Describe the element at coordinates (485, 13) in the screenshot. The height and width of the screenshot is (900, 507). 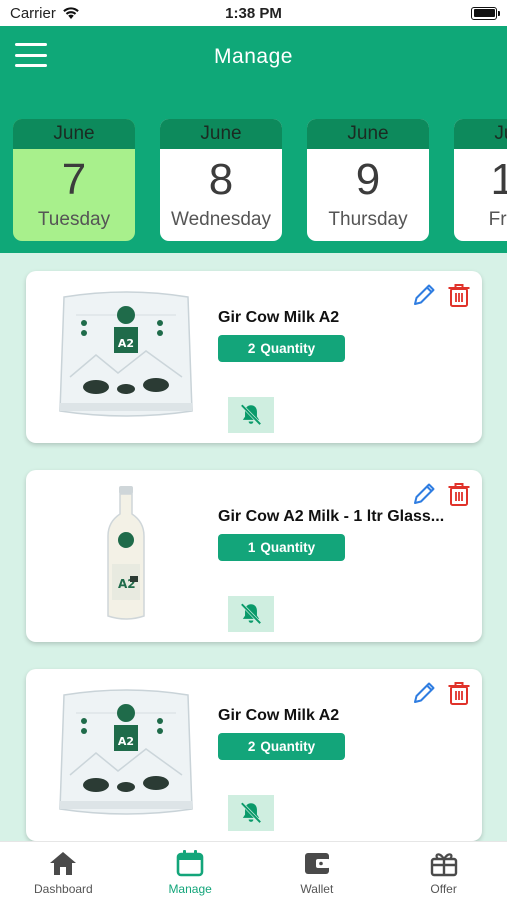
I see `battery-icon` at that location.